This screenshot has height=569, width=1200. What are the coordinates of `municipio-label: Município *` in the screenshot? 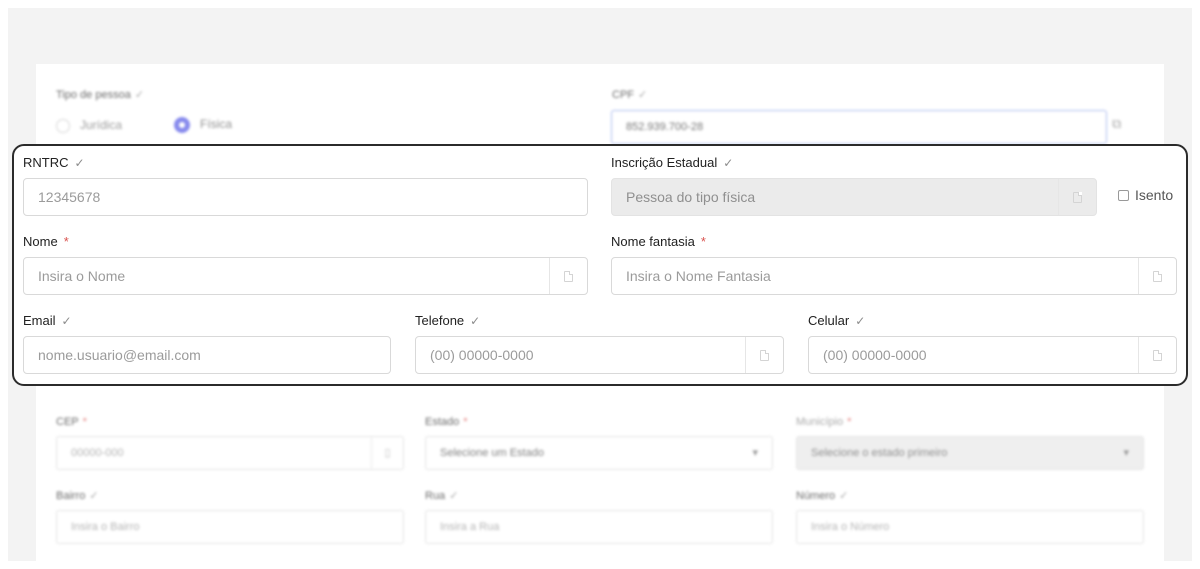 It's located at (824, 422).